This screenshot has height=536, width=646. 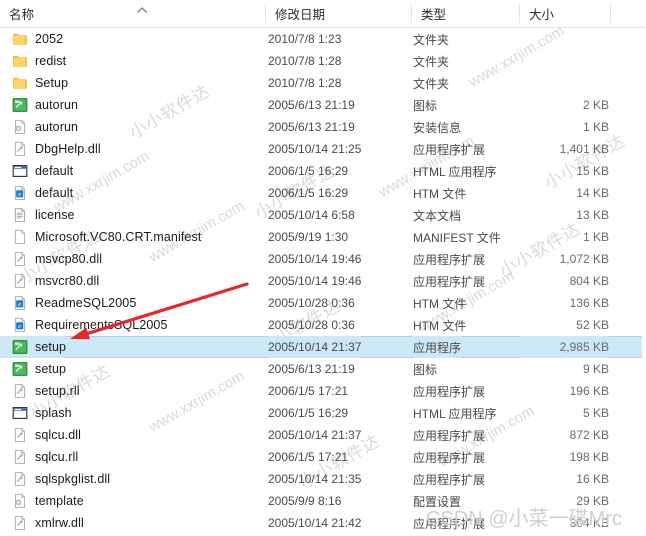 What do you see at coordinates (33, 61) in the screenshot?
I see `file-name-cell: redist` at bounding box center [33, 61].